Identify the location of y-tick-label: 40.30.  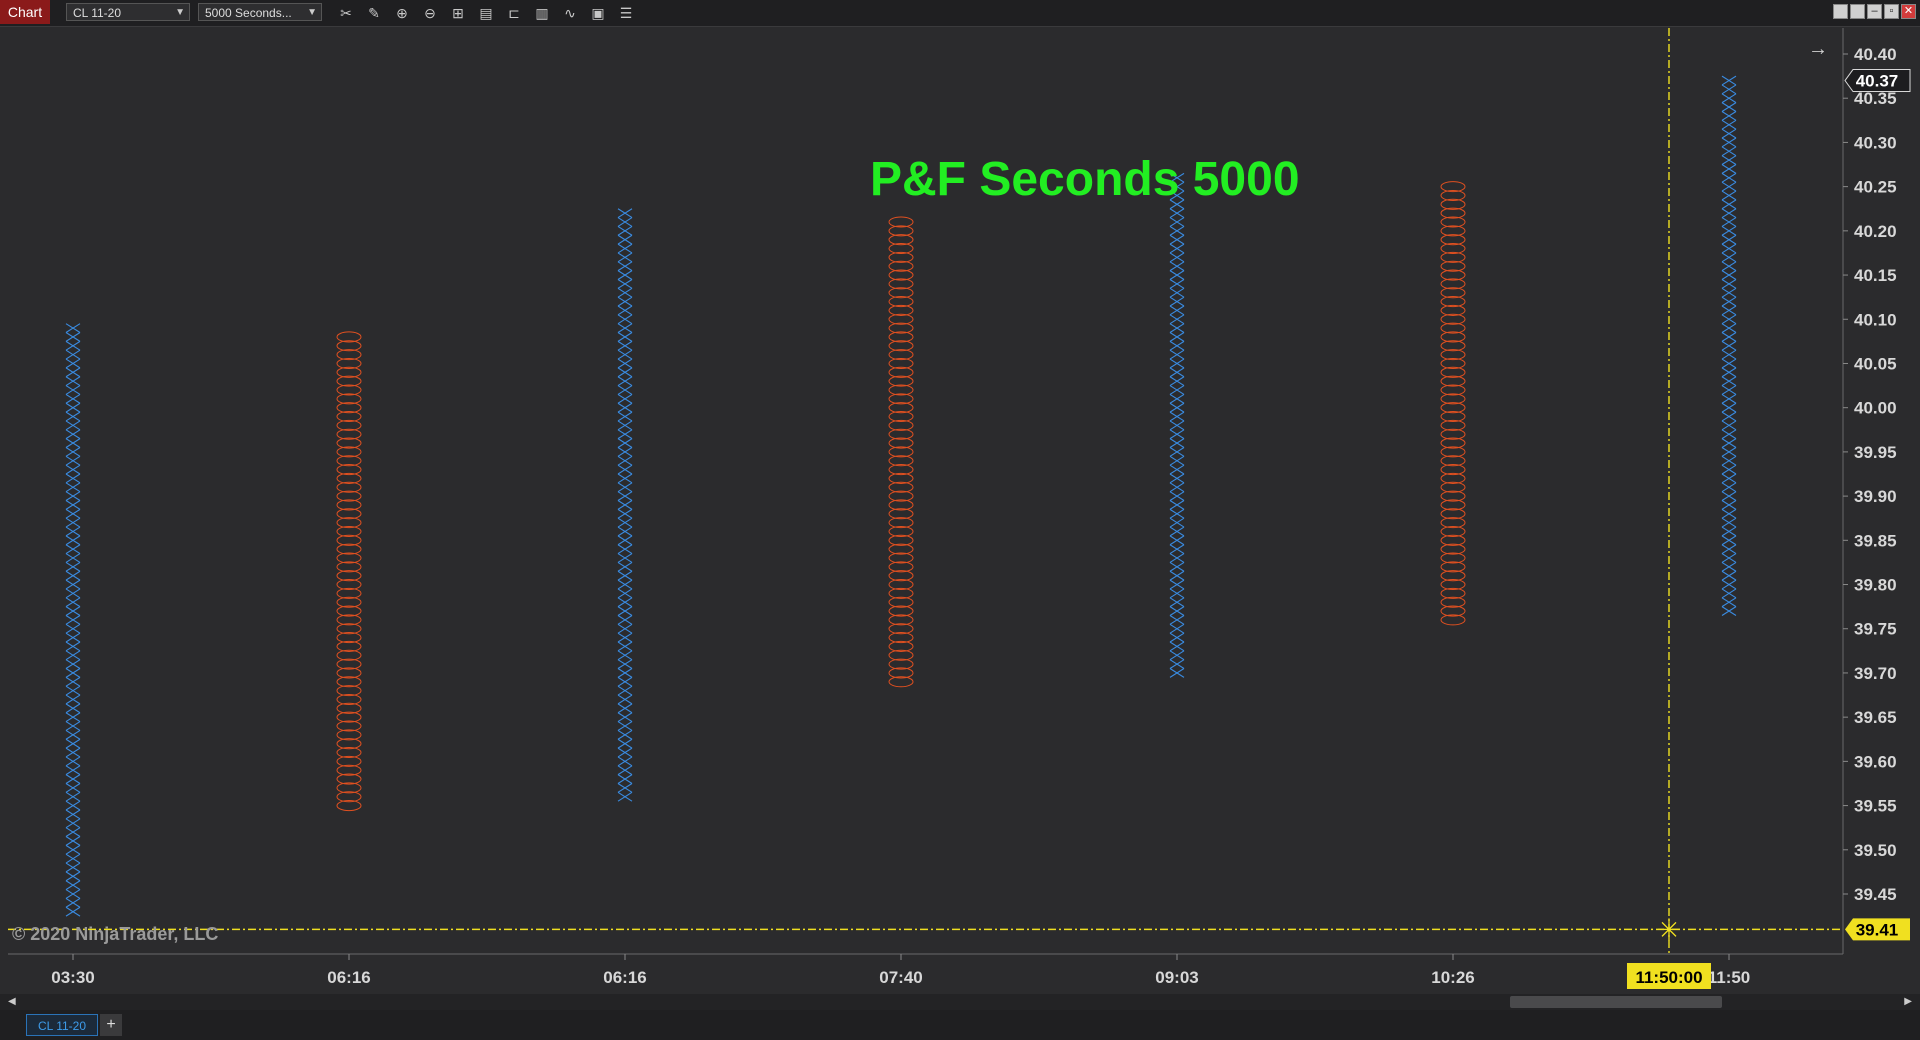
(1875, 142).